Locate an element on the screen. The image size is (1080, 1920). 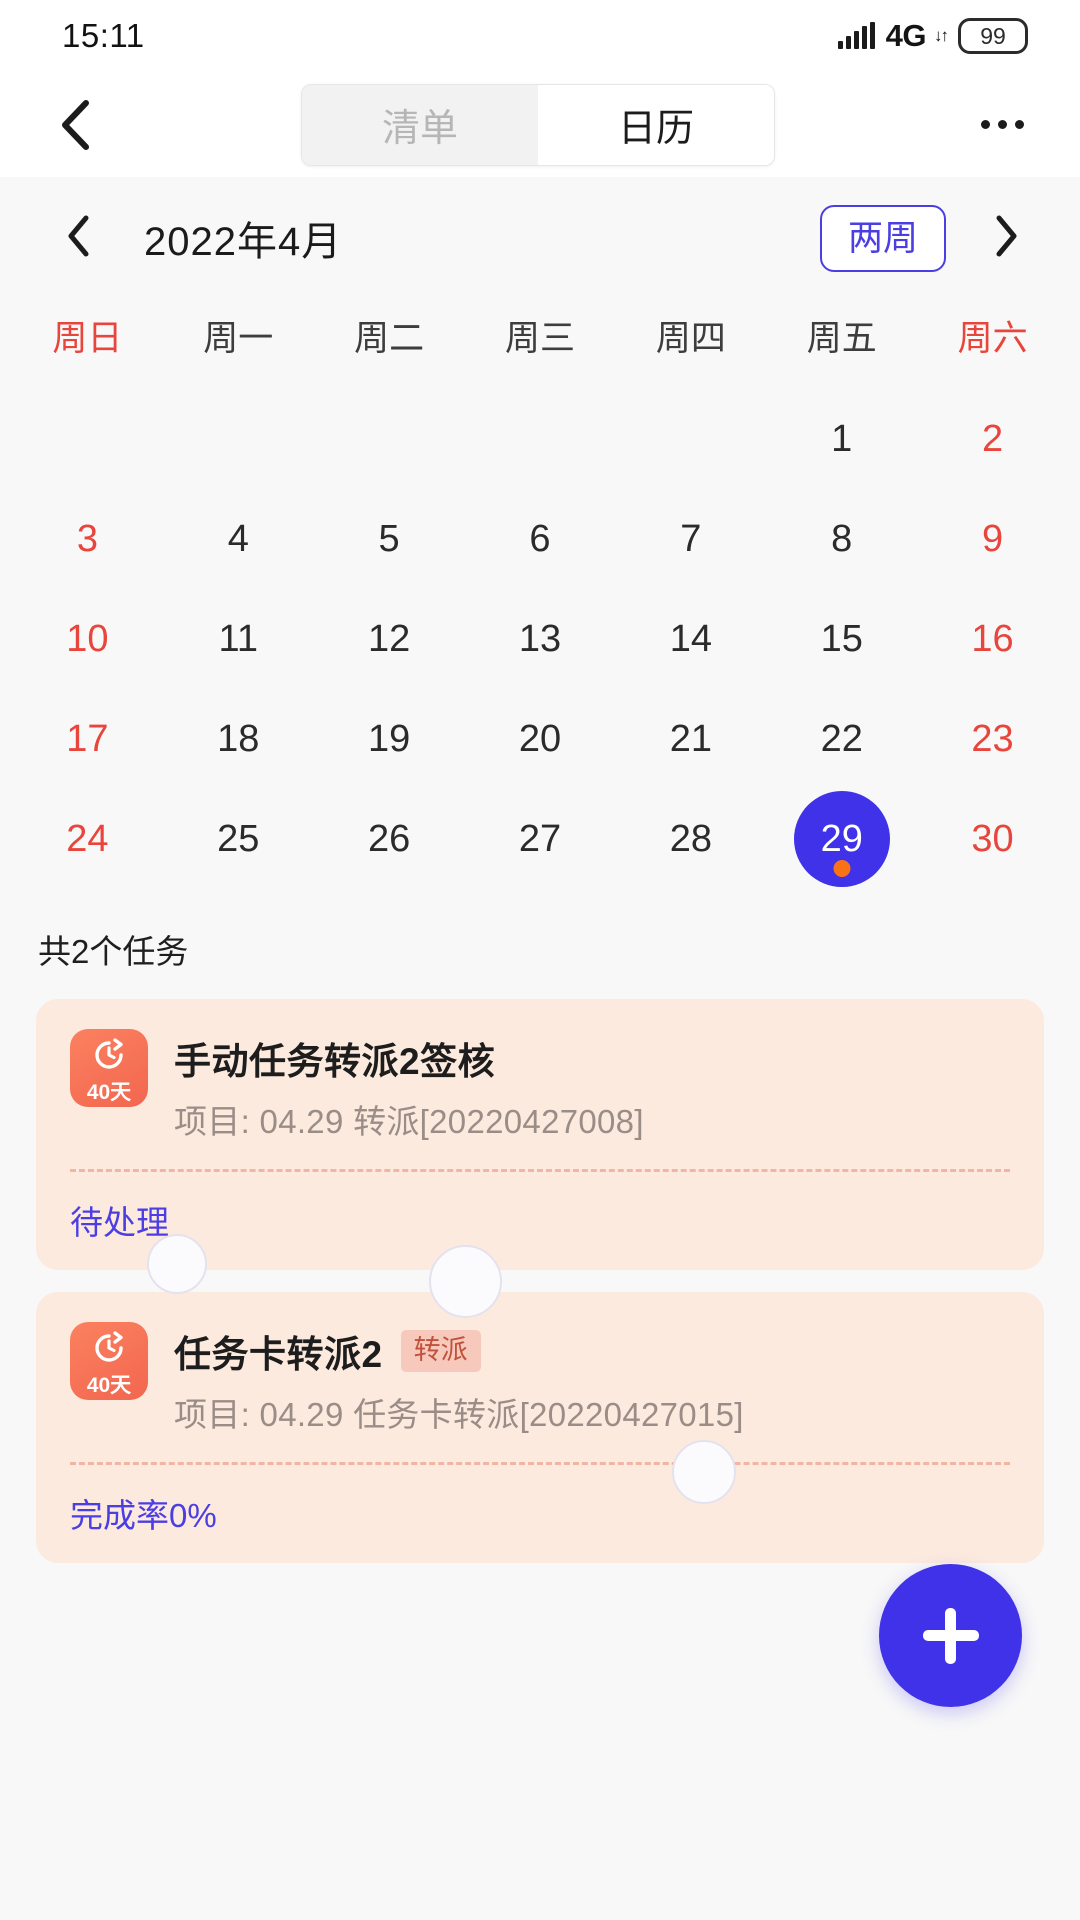
calendar-day-cell: 22 is located at coordinates (841, 739).